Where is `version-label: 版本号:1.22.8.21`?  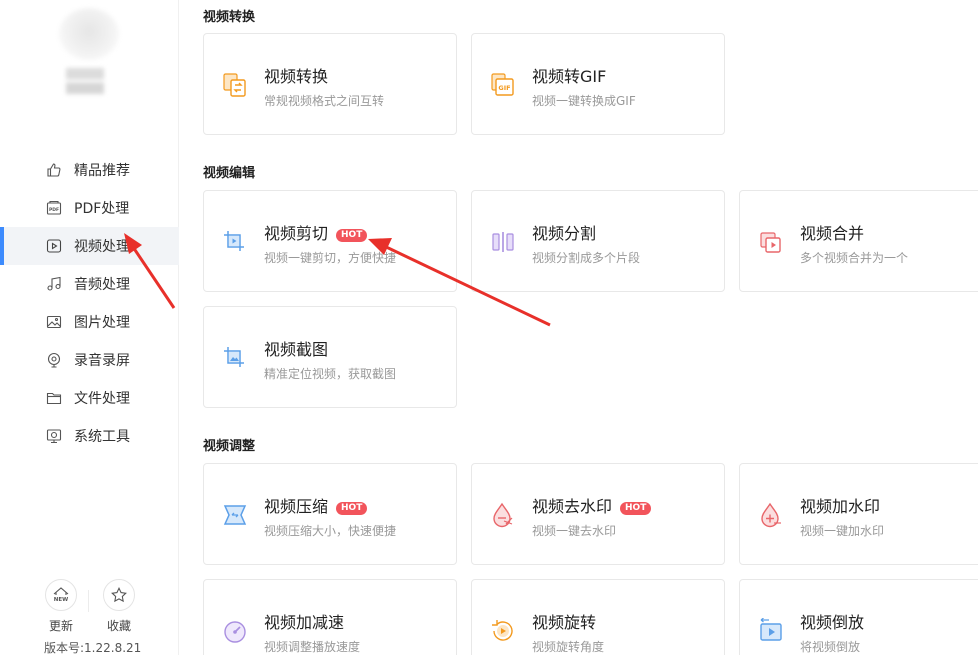 version-label: 版本号:1.22.8.21 is located at coordinates (93, 648).